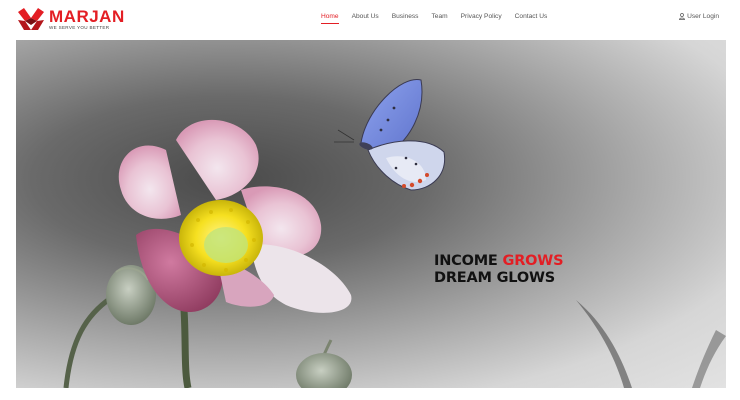 The image size is (740, 400). What do you see at coordinates (31, 19) in the screenshot?
I see `logo-mark-icon` at bounding box center [31, 19].